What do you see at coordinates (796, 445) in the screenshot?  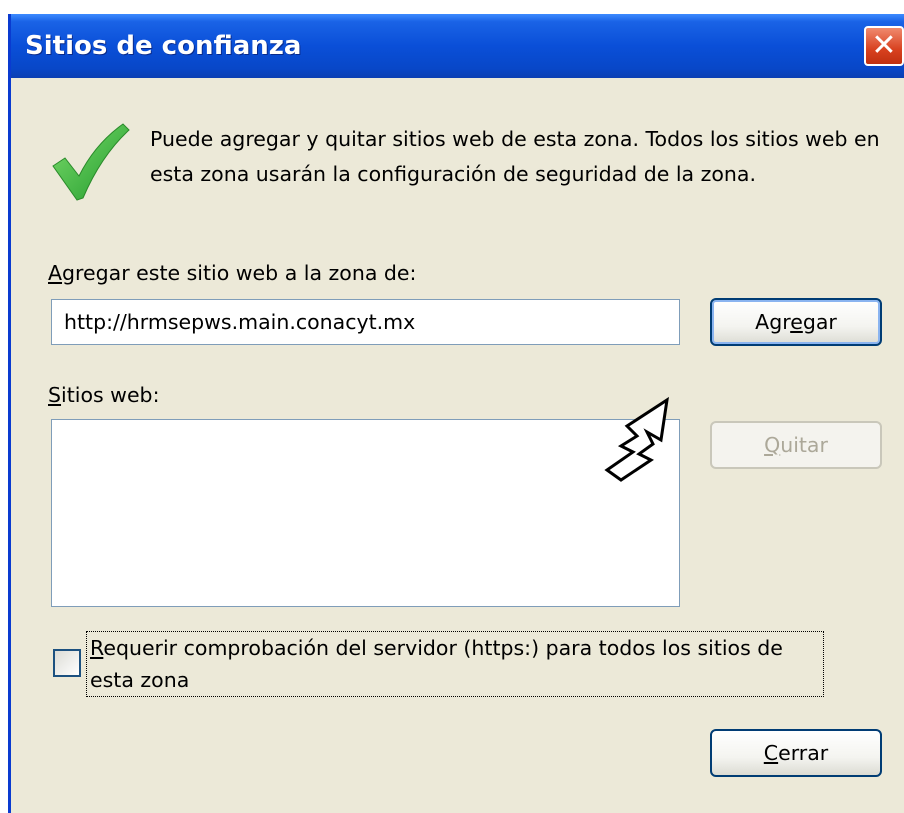 I see `remove-button: Quitar` at bounding box center [796, 445].